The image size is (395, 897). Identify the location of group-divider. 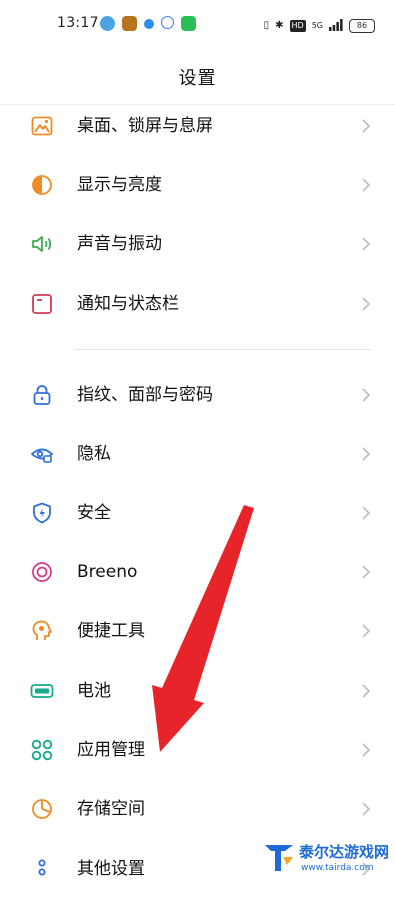
(223, 349).